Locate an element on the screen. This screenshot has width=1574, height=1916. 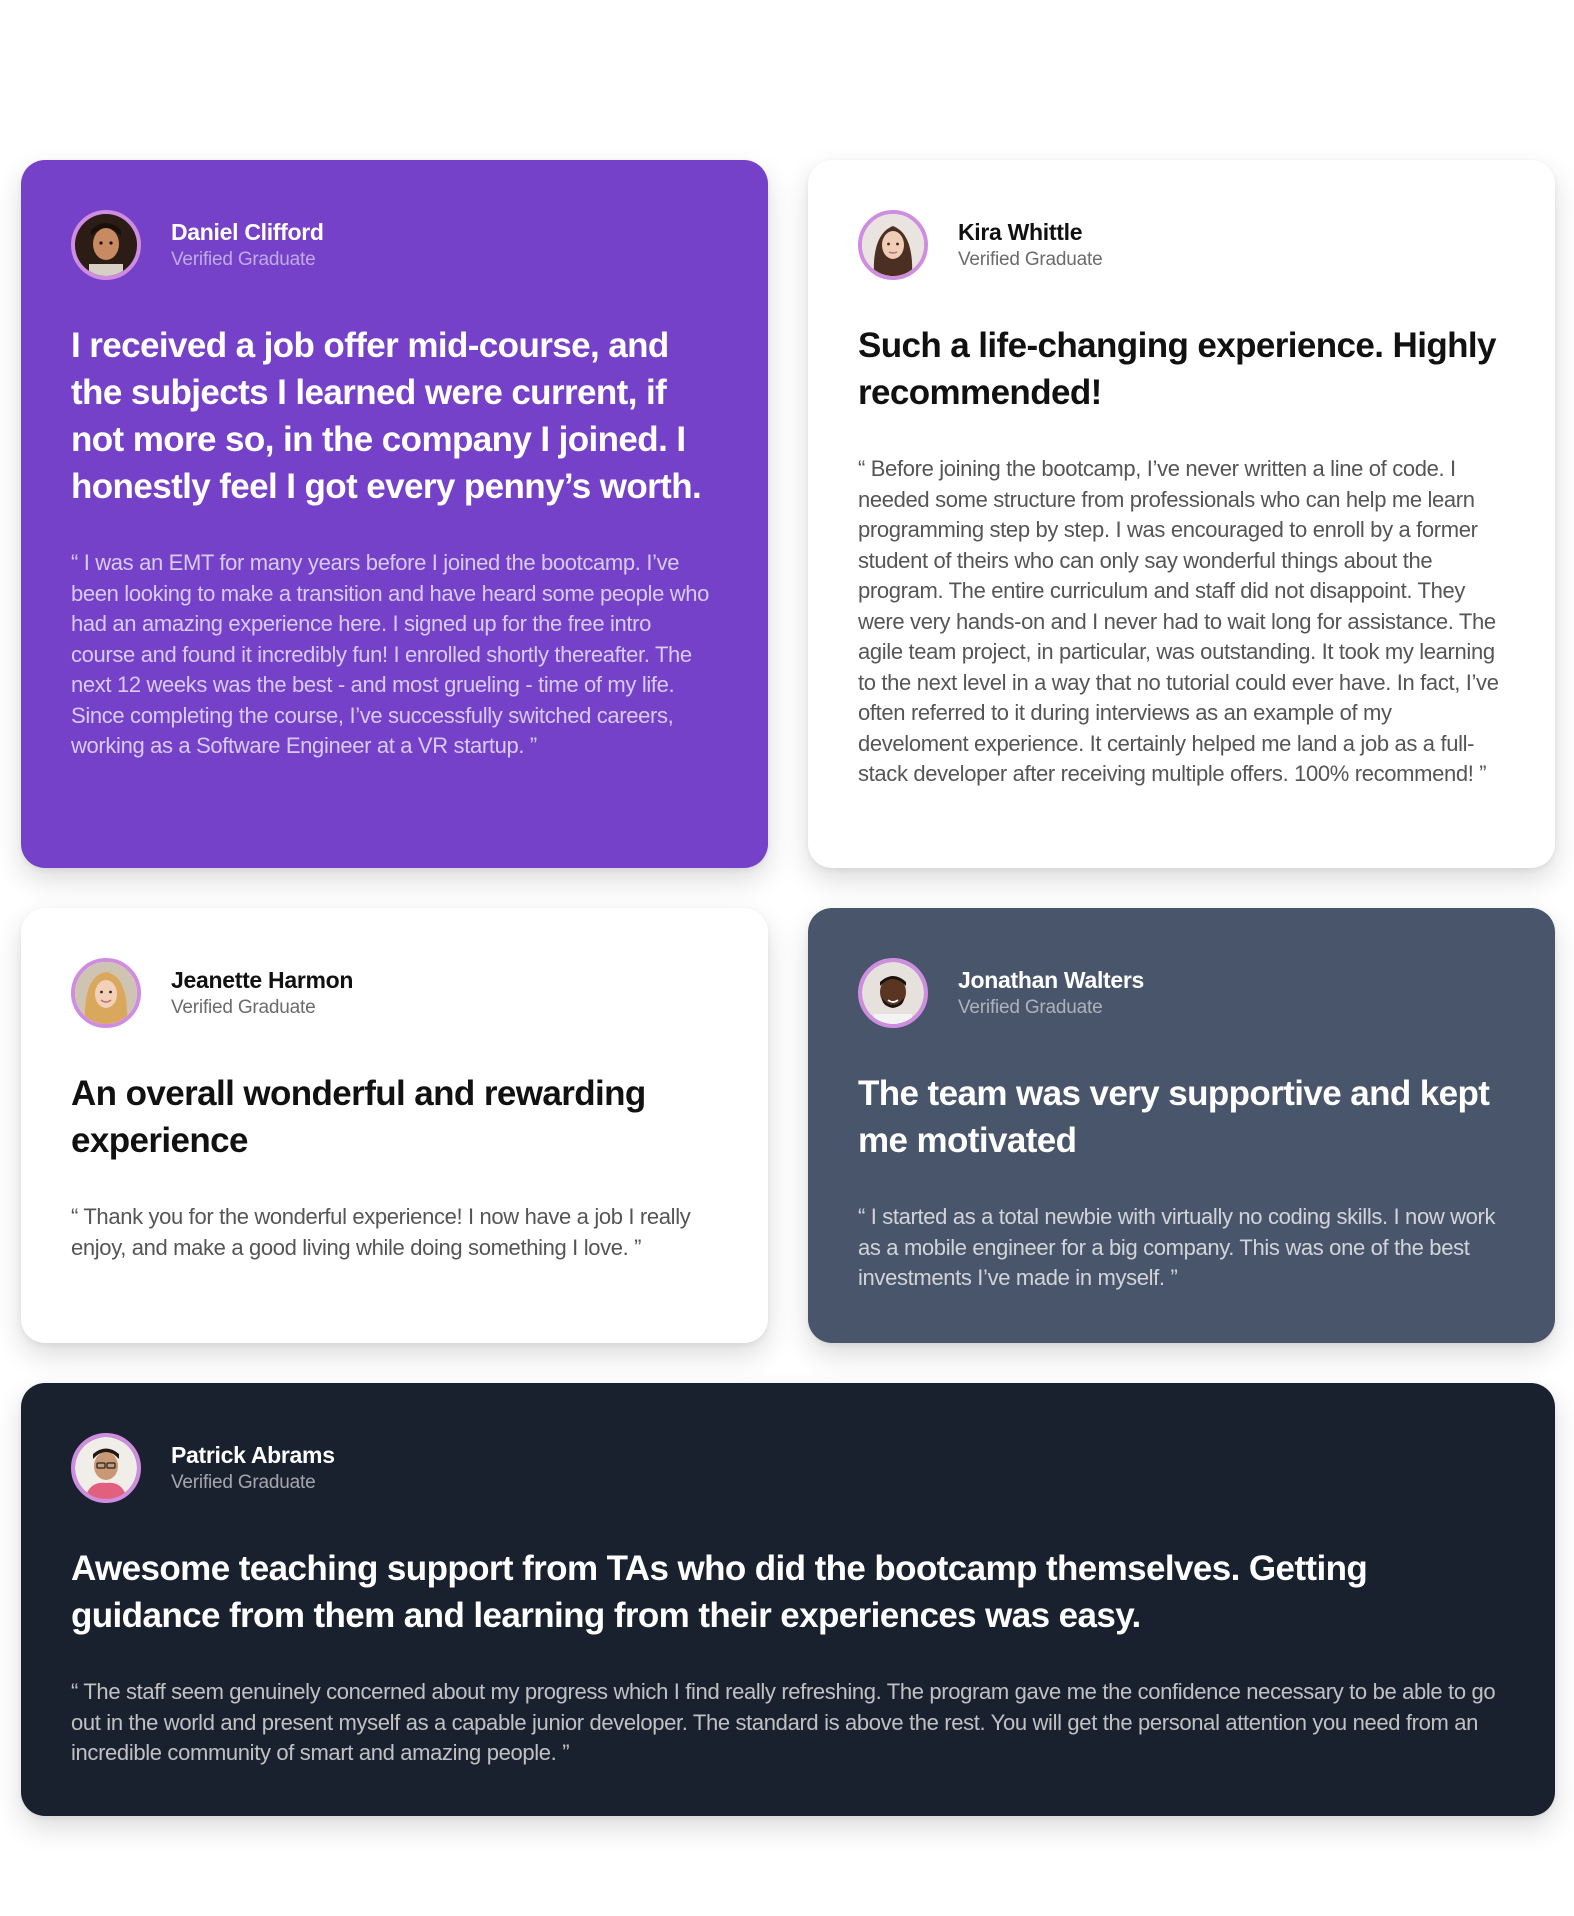
profile: Jonathan Walters Verified Graduate is located at coordinates (1181, 993).